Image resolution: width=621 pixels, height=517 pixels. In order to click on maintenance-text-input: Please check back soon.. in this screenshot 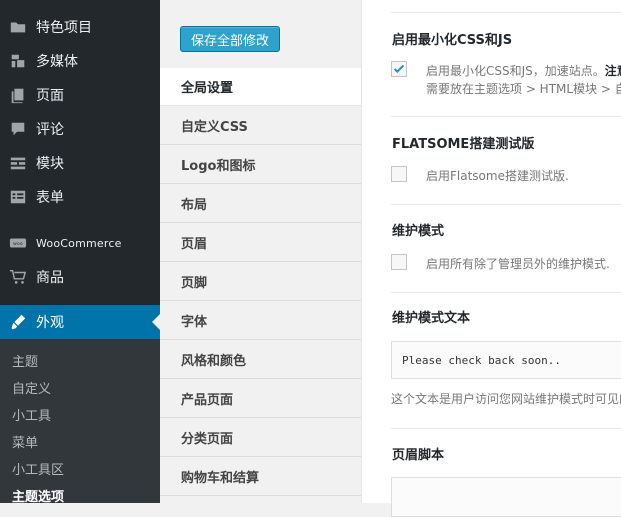, I will do `click(506, 360)`.